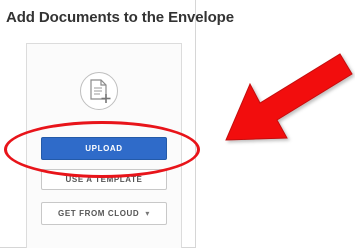 Image resolution: width=355 pixels, height=249 pixels. I want to click on use-template-button-label: USE A TEMPLATE, so click(104, 179).